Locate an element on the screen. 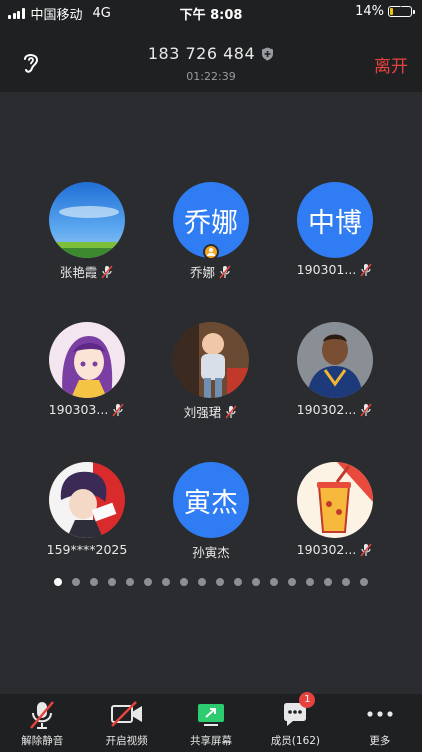 The width and height of the screenshot is (422, 752). shield-icon is located at coordinates (267, 55).